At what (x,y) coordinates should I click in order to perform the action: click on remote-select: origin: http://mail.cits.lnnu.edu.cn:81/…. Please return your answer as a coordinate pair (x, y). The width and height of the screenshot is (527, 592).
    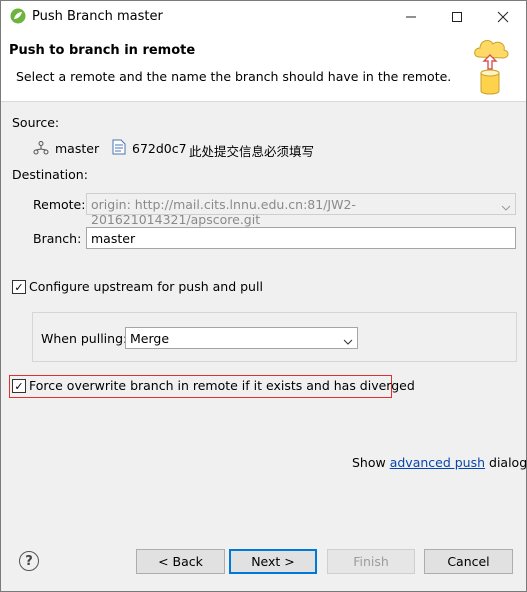
    Looking at the image, I should click on (301, 210).